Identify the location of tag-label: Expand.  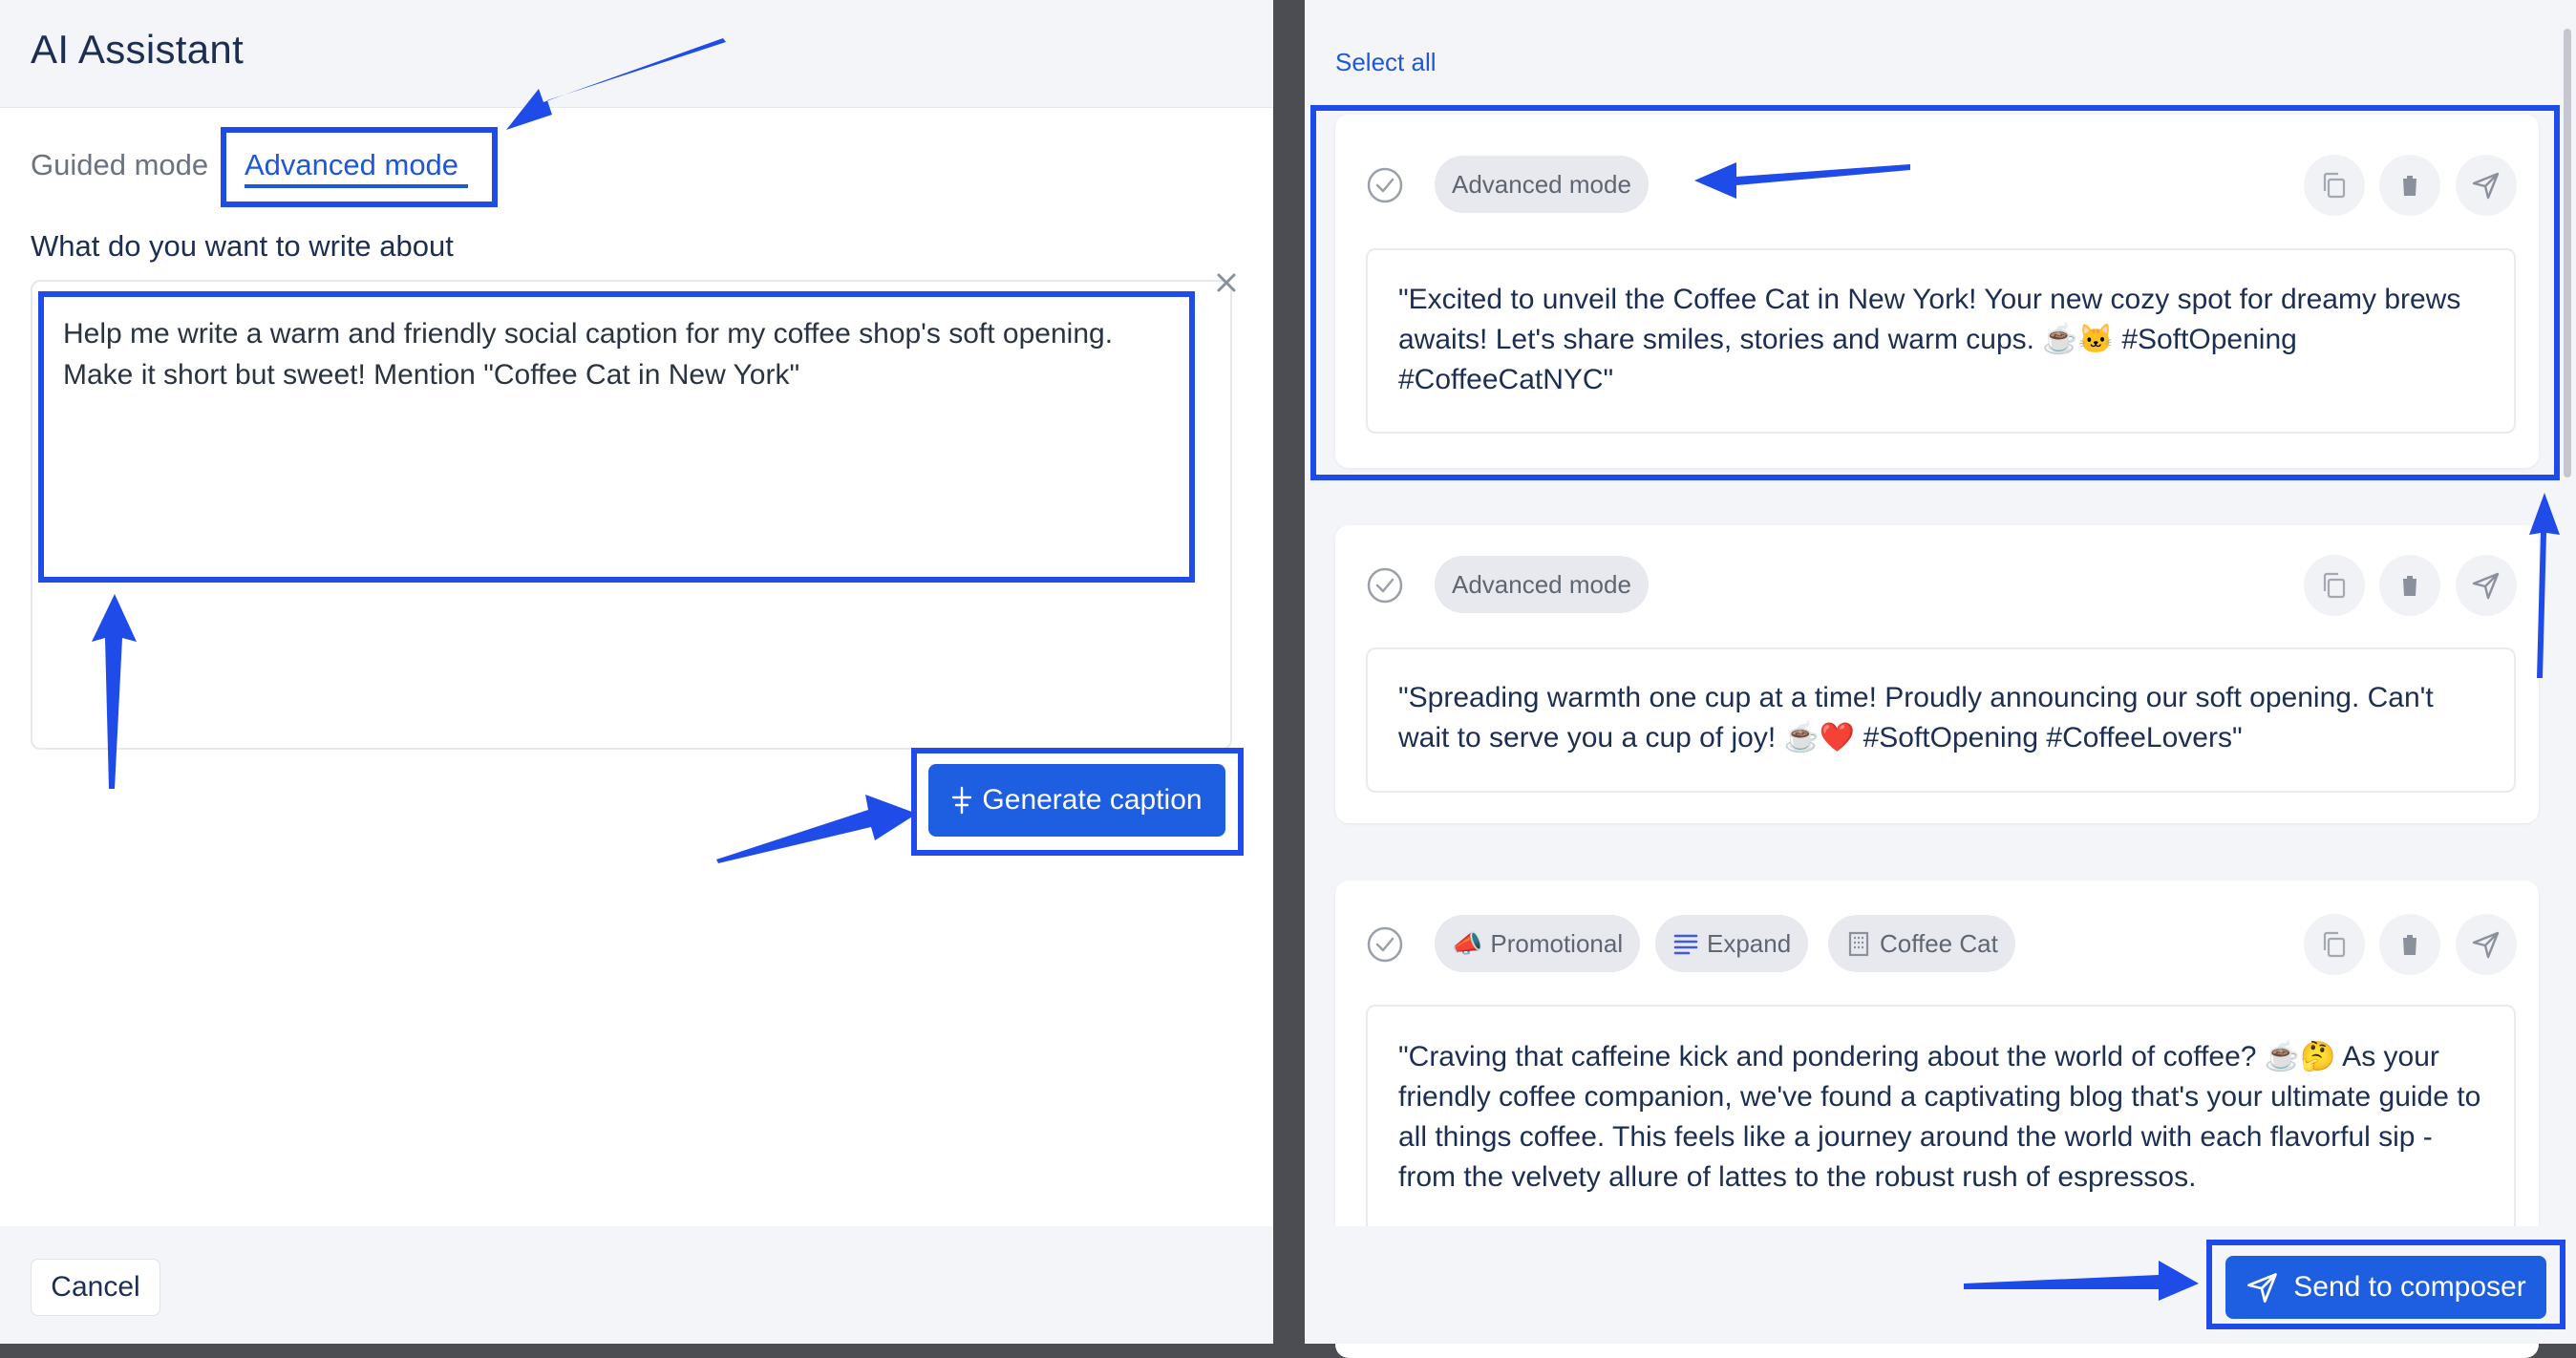
(1749, 943).